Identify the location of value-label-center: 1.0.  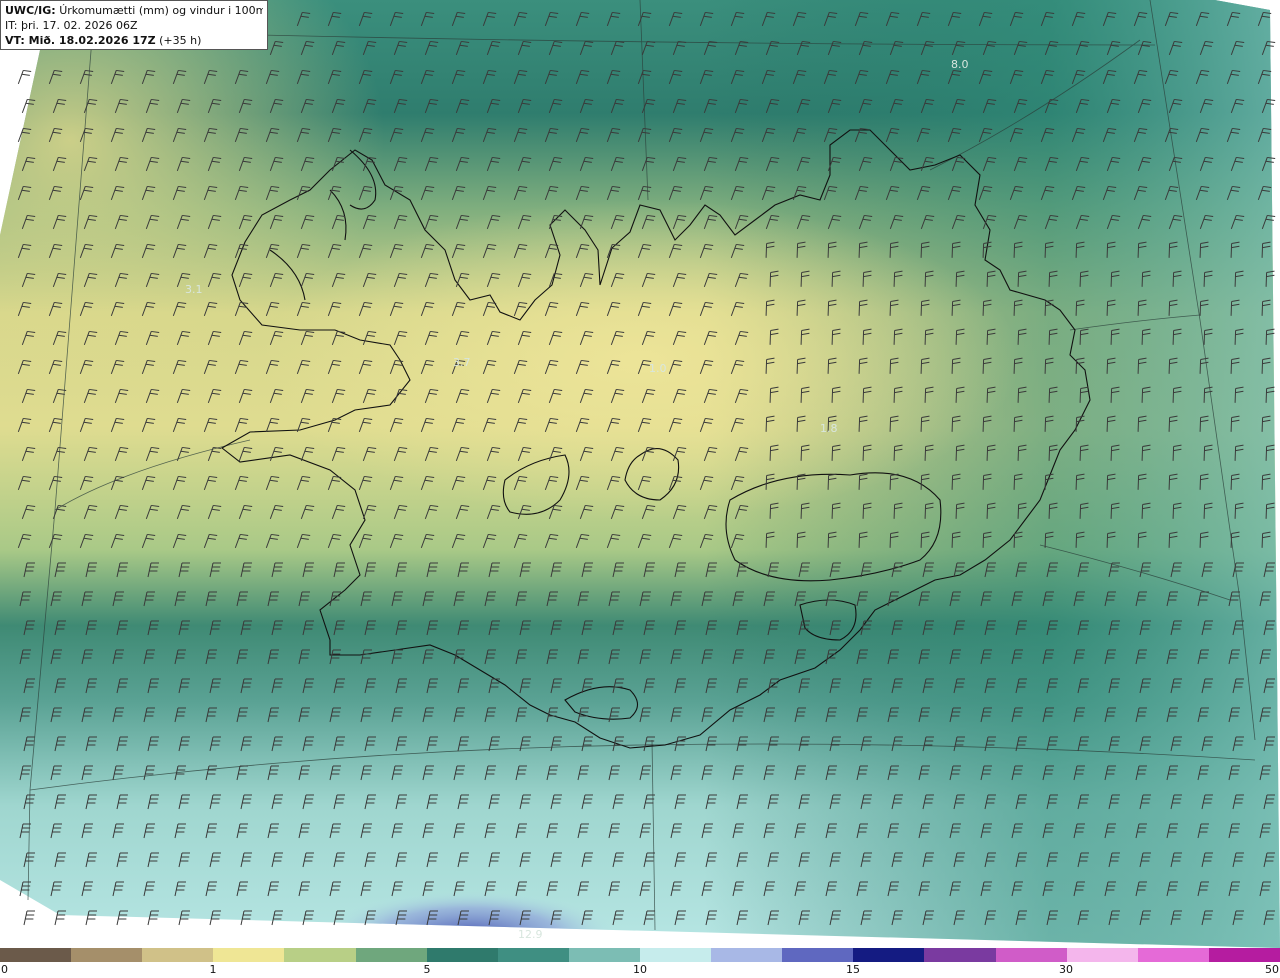
(658, 368).